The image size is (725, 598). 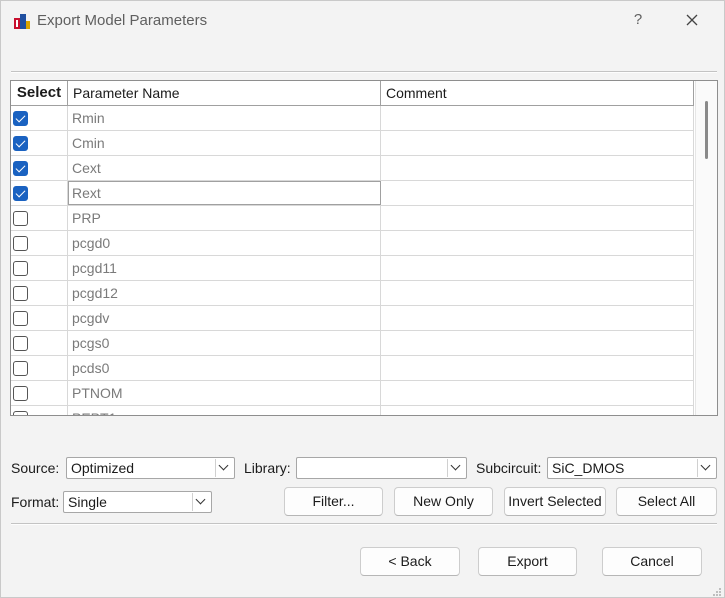 What do you see at coordinates (410, 561) in the screenshot?
I see `back-button: < Back` at bounding box center [410, 561].